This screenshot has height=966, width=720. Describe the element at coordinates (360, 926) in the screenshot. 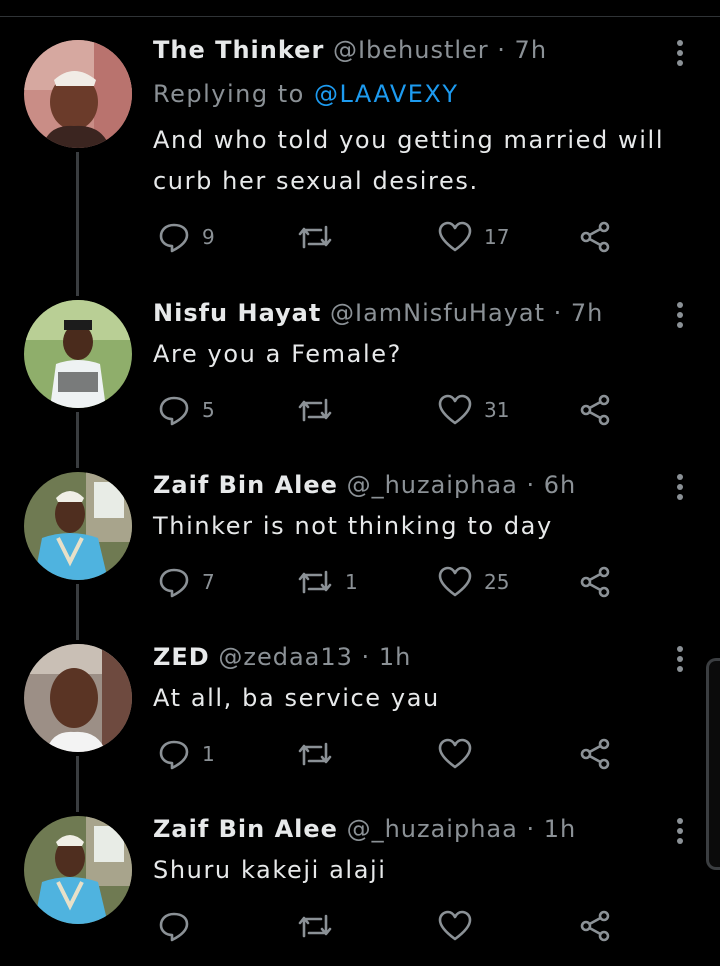

I see `action-bar` at that location.